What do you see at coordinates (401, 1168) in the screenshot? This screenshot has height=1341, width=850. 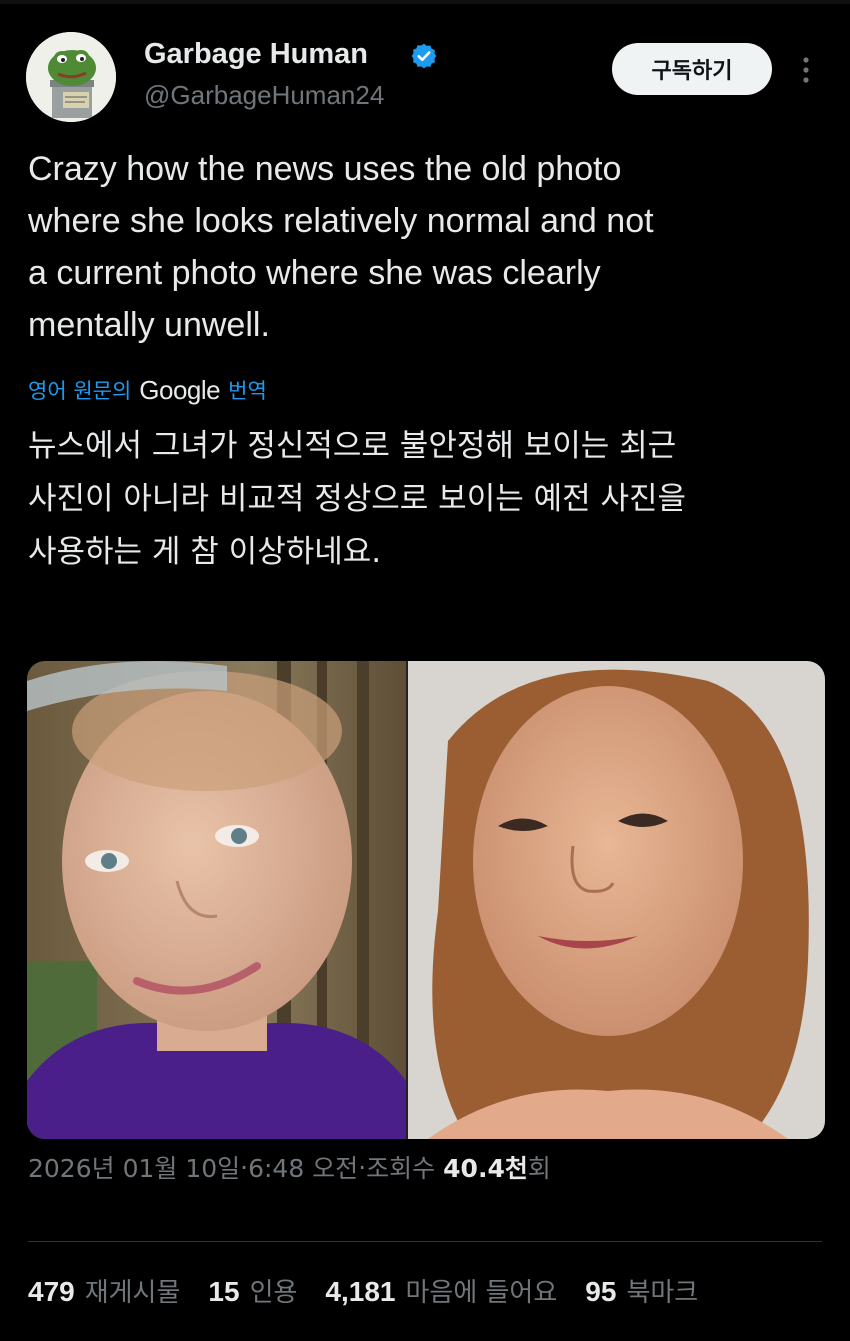 I see `views-label: 조회수` at bounding box center [401, 1168].